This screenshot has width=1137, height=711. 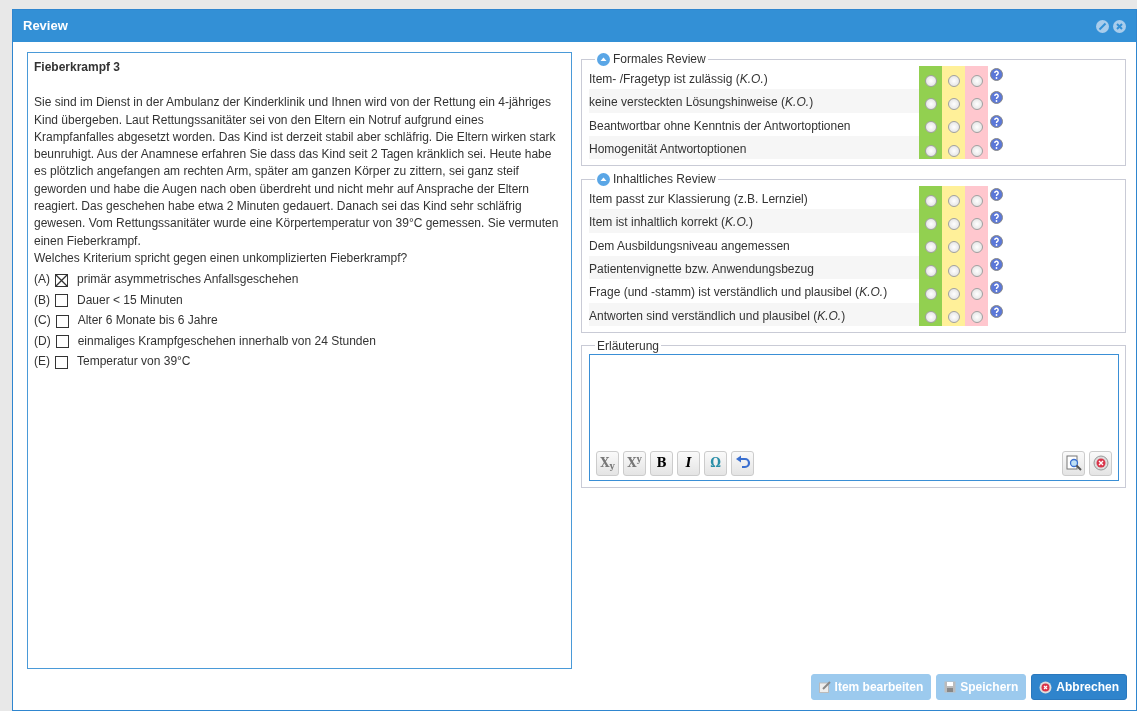 What do you see at coordinates (42, 321) in the screenshot?
I see `option-letter: (C)` at bounding box center [42, 321].